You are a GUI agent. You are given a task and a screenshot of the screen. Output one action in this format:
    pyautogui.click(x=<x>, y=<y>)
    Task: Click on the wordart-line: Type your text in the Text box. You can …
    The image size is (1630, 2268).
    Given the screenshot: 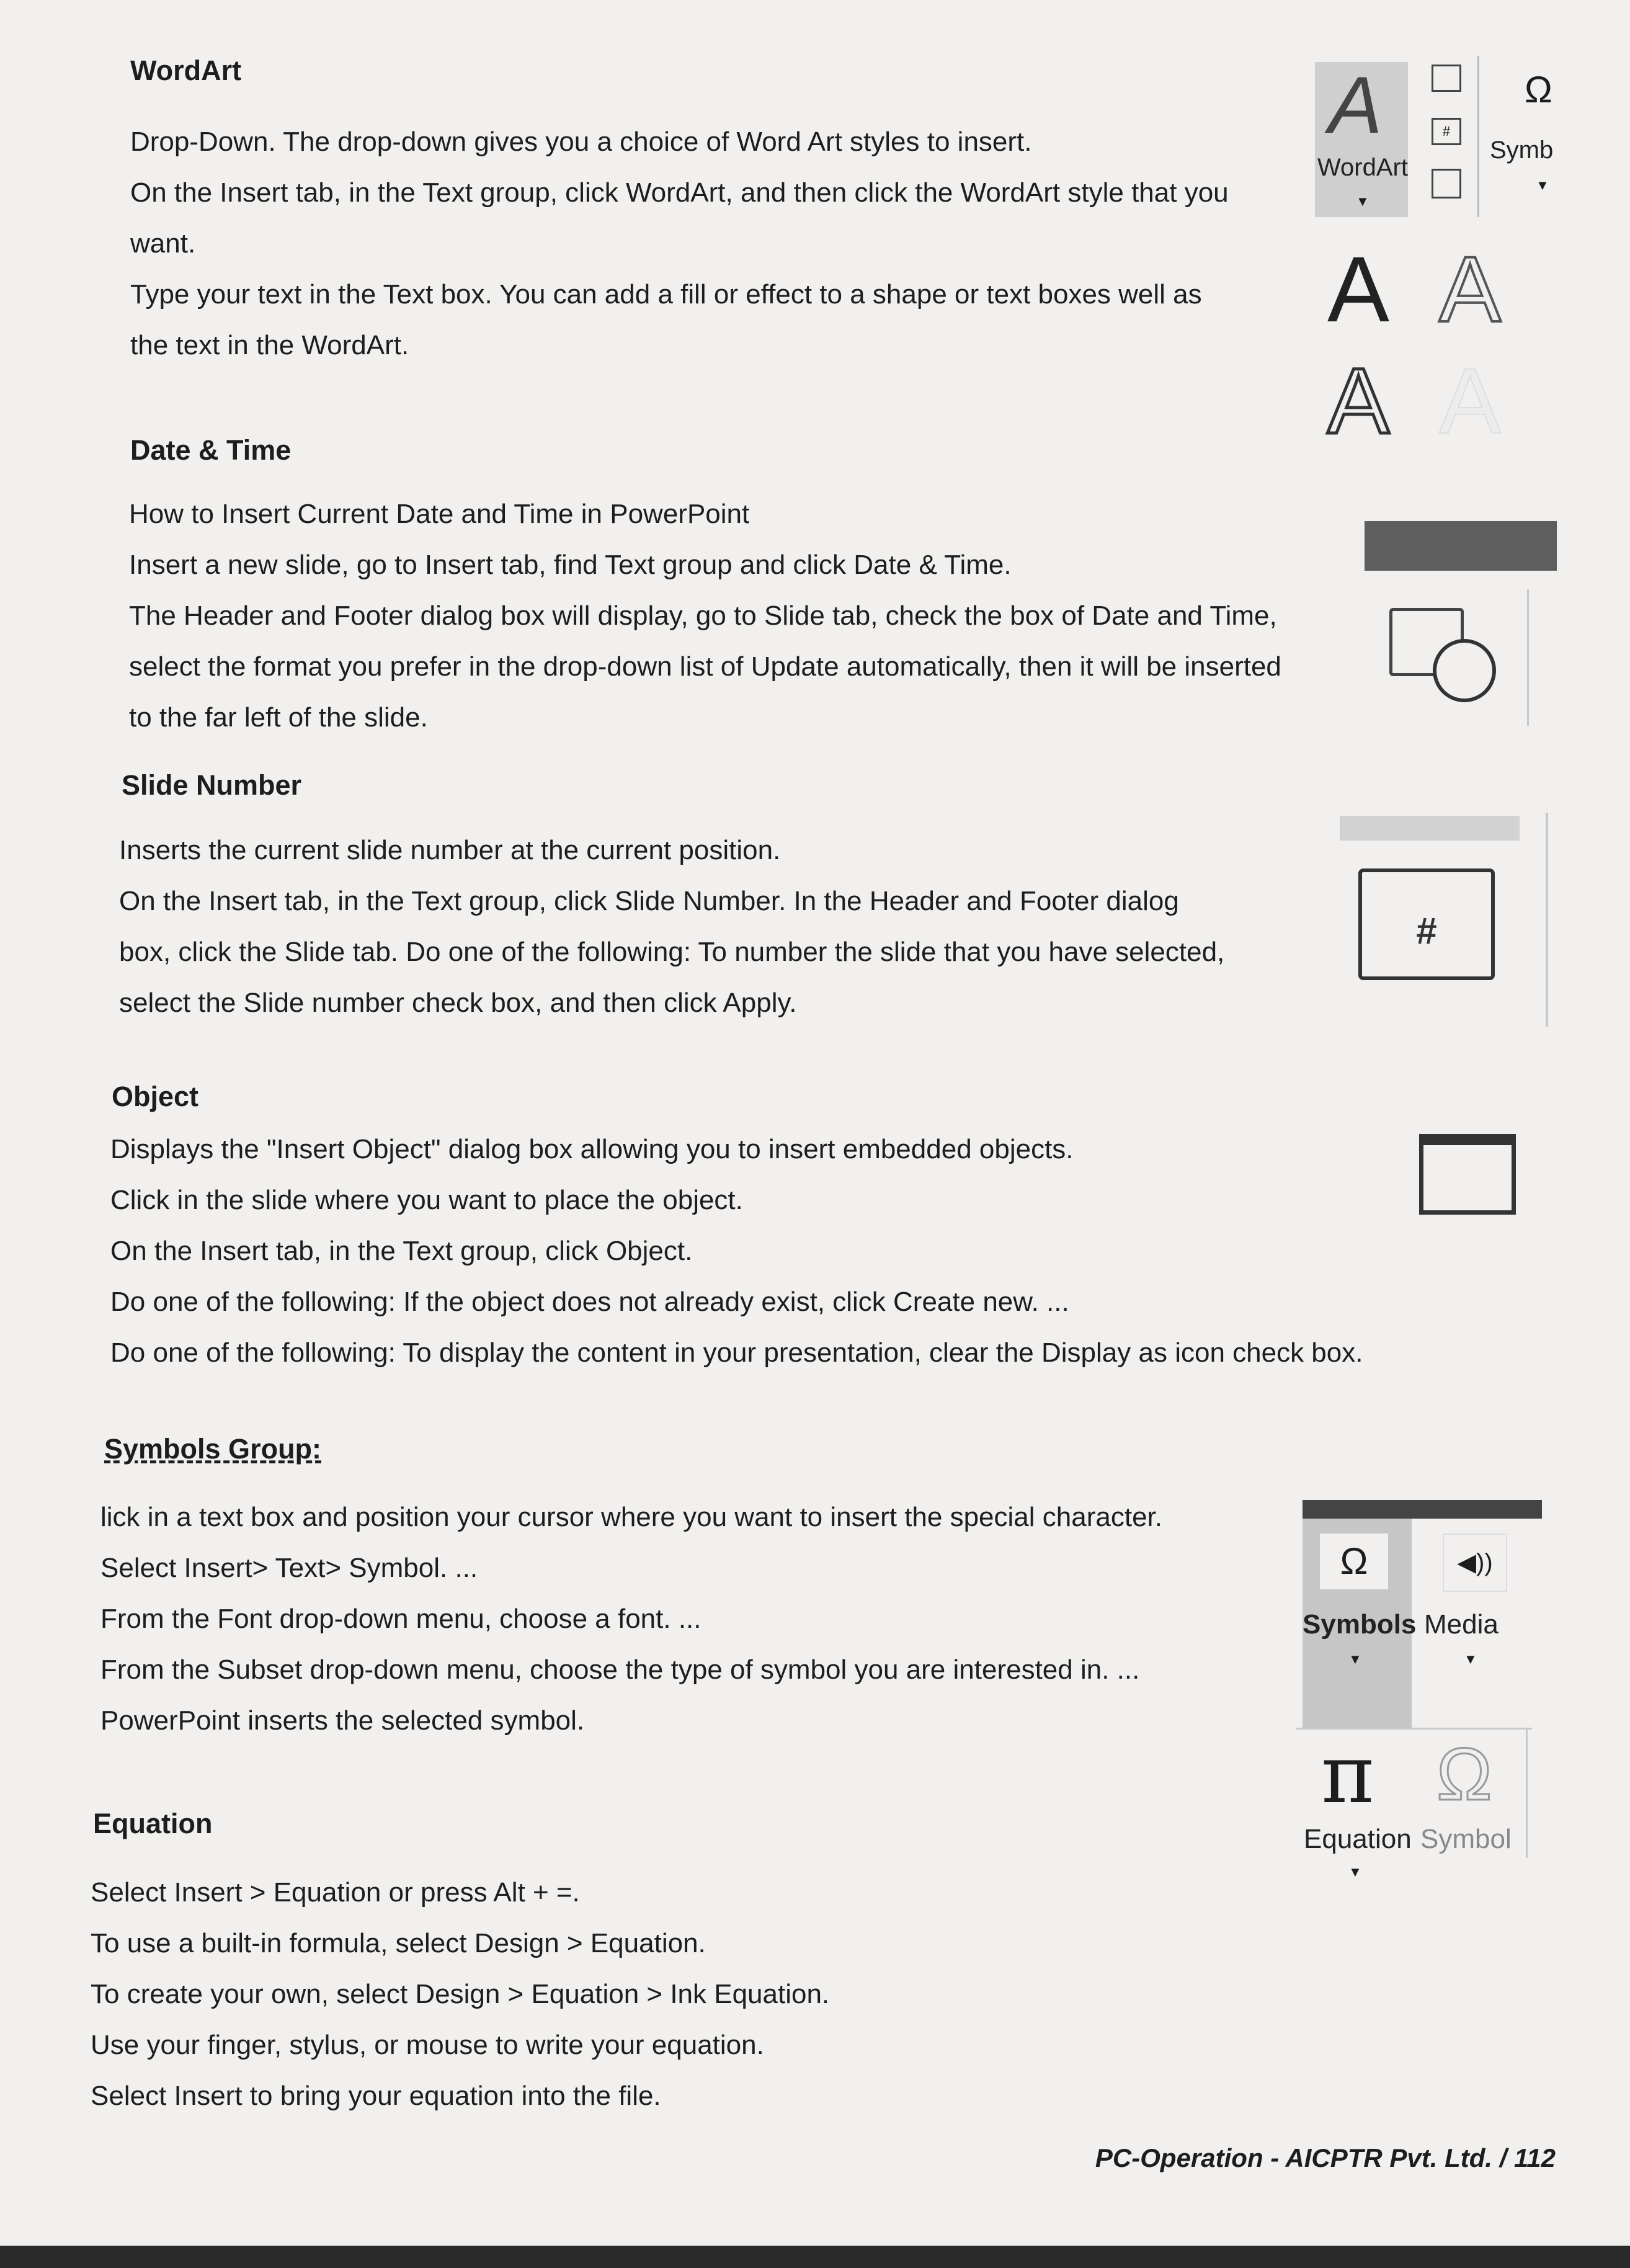 What is the action you would take?
    pyautogui.click(x=666, y=294)
    